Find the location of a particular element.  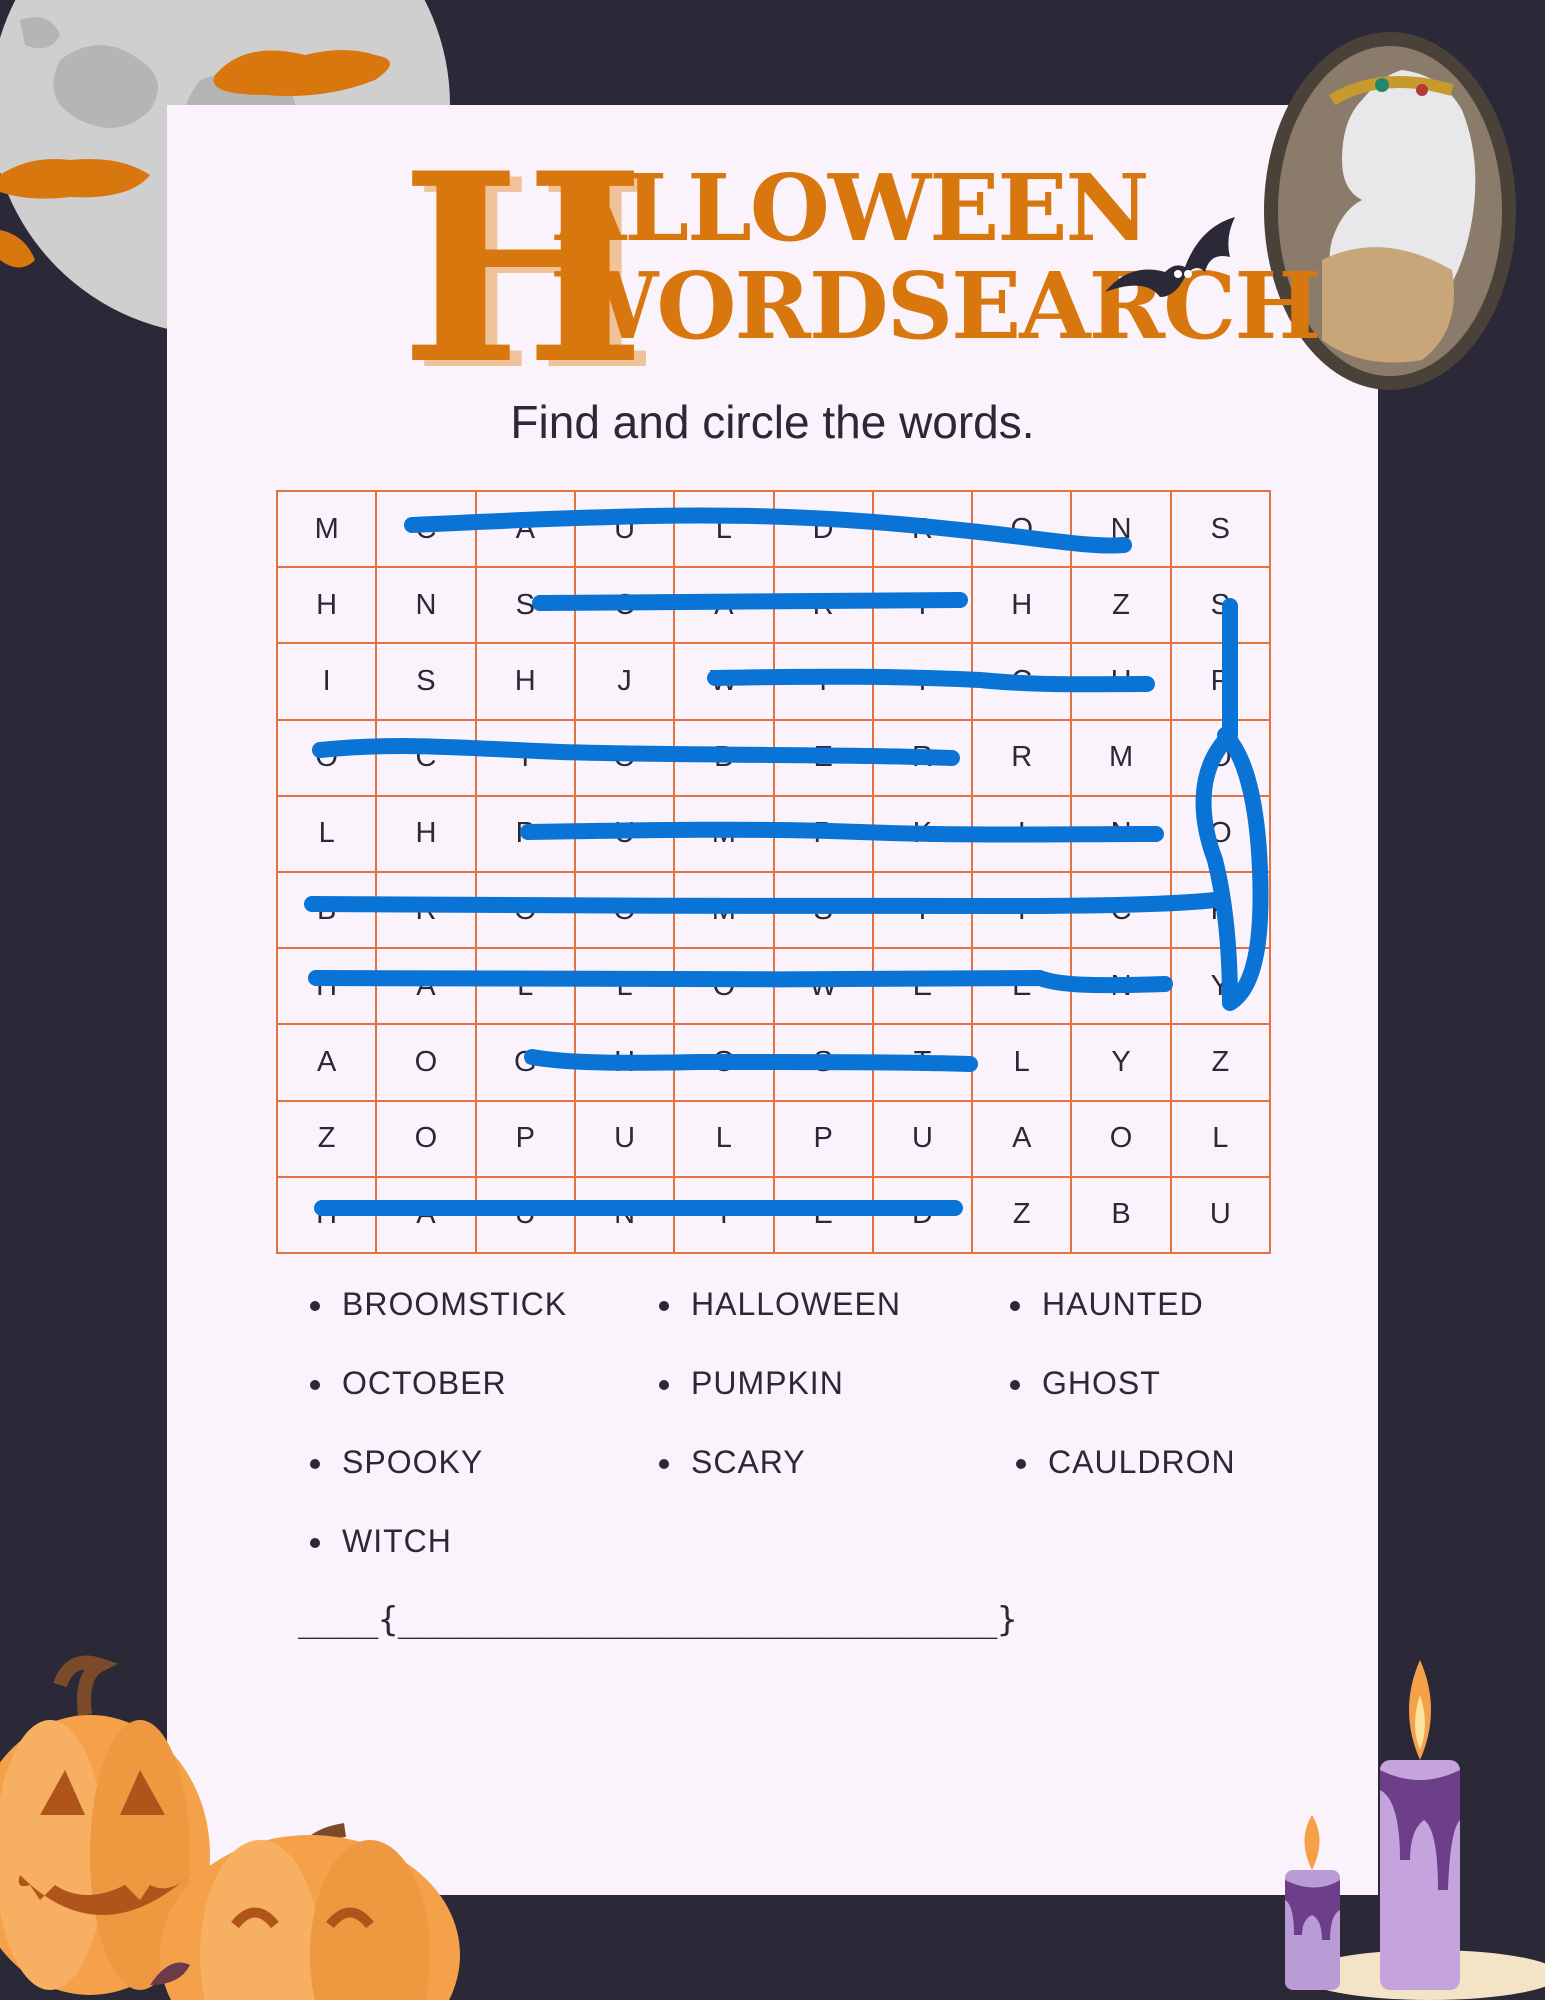

answer-blank-line: ____{______________________________} is located at coordinates (657, 1620).